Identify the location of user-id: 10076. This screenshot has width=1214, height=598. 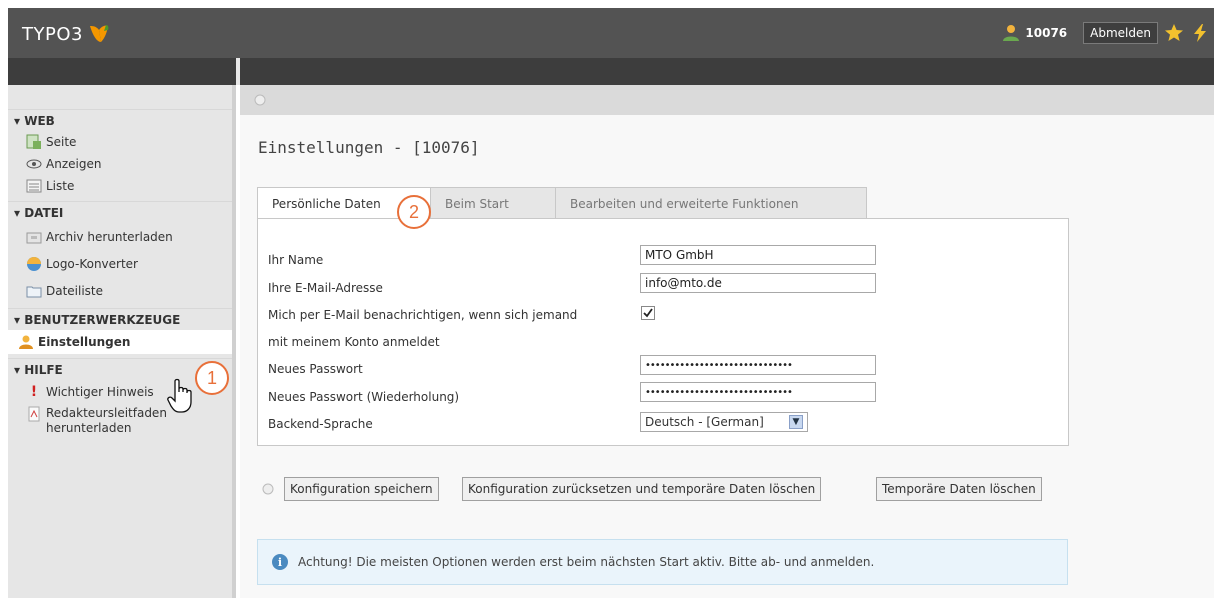
(1046, 33).